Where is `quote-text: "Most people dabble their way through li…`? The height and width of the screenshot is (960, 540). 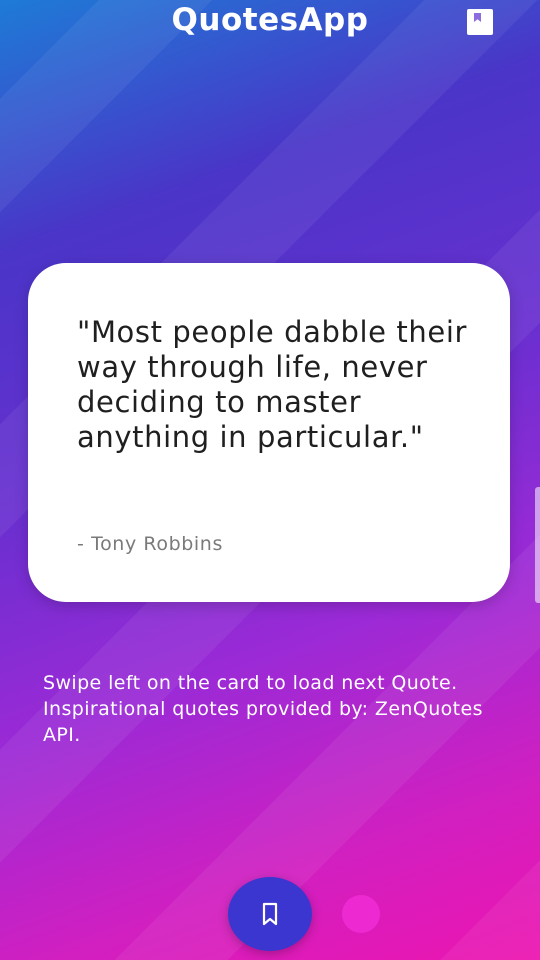
quote-text: "Most people dabble their way through li… is located at coordinates (272, 384).